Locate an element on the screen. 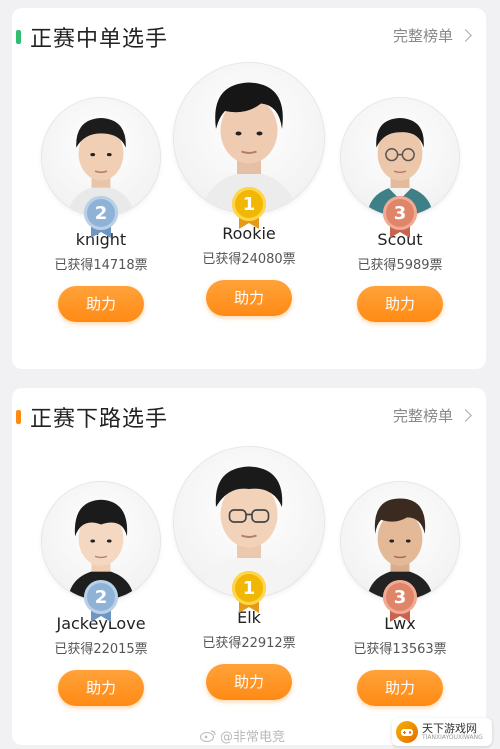  player-card-rank-1: 1 Rookie 已获得24080票 助力 is located at coordinates (249, 189).